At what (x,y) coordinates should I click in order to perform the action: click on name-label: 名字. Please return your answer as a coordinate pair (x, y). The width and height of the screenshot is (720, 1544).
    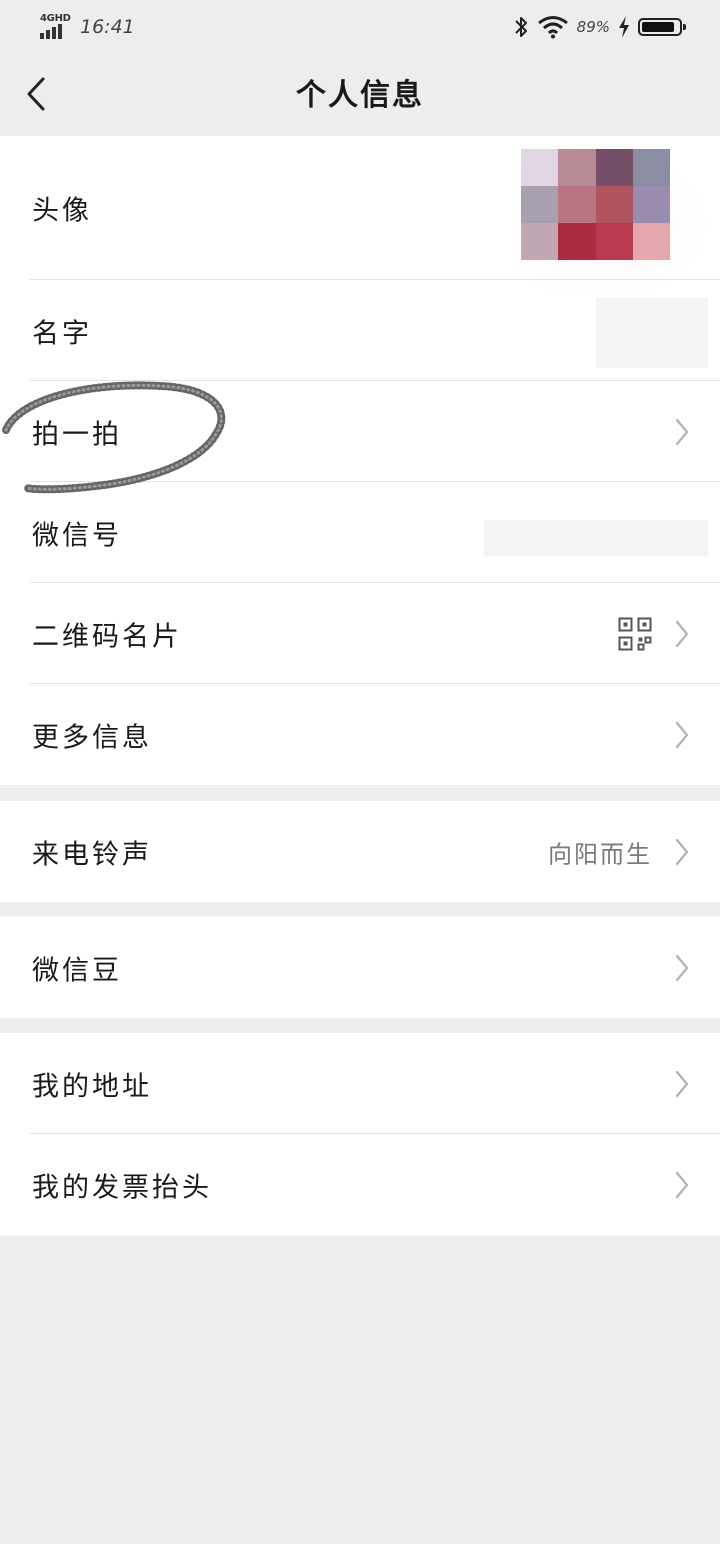
    Looking at the image, I should click on (62, 333).